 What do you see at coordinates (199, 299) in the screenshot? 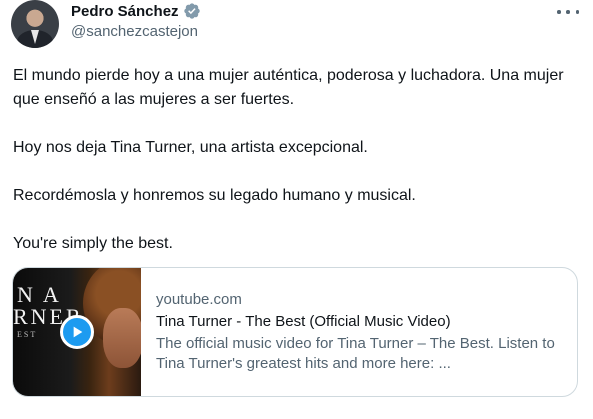
I see `card-domain: youtube.com` at bounding box center [199, 299].